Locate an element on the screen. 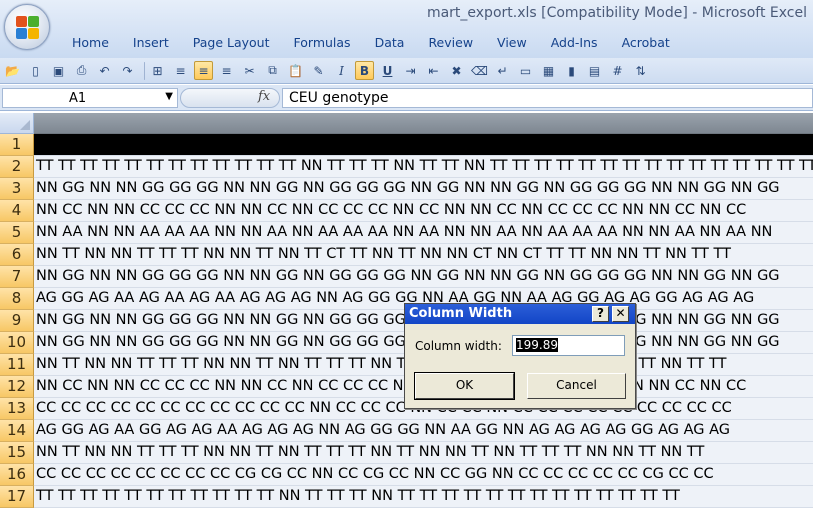  row-header: 2 is located at coordinates (17, 167).